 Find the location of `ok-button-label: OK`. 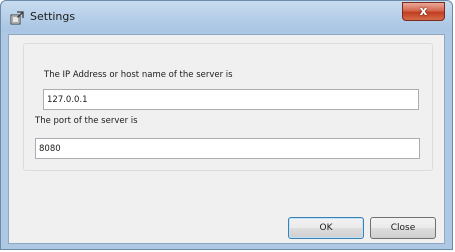

ok-button-label: OK is located at coordinates (326, 228).